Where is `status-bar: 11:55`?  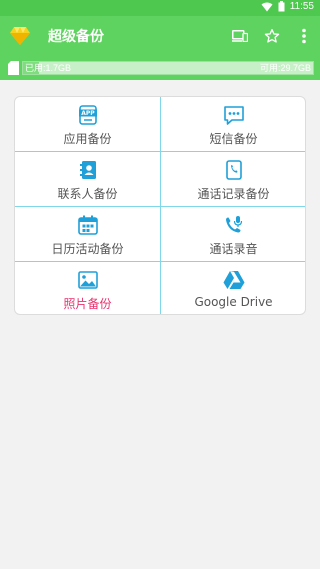 status-bar: 11:55 is located at coordinates (160, 8).